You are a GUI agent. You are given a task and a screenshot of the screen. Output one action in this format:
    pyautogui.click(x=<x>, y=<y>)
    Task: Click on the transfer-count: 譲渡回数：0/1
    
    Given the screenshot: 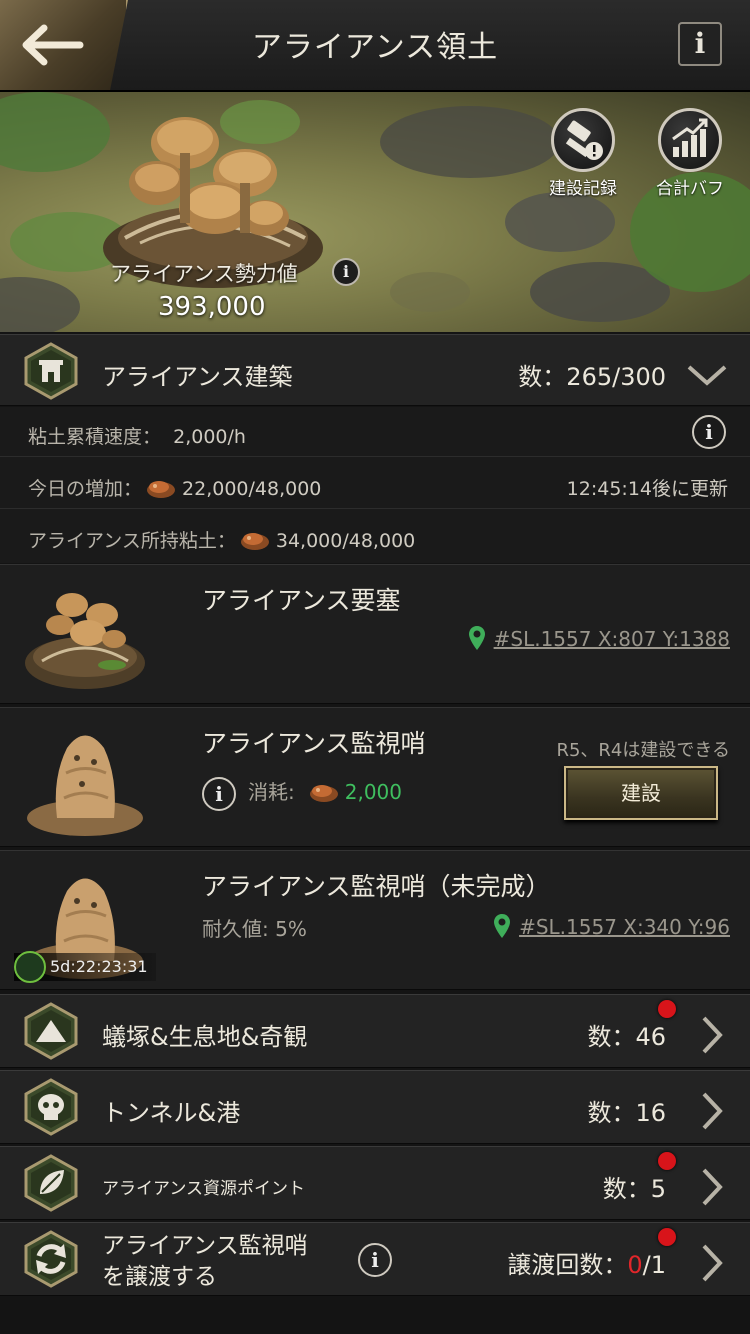 What is the action you would take?
    pyautogui.click(x=586, y=1262)
    